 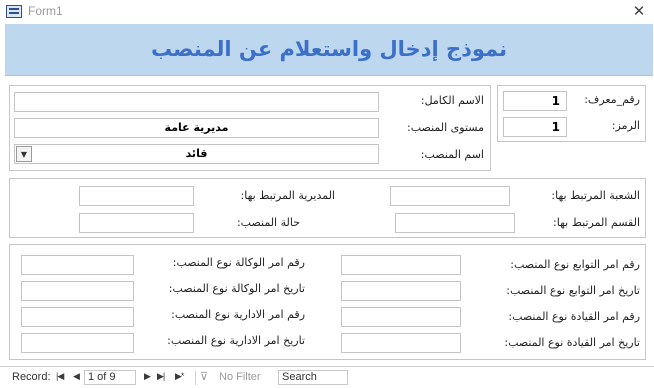 What do you see at coordinates (327, 12) in the screenshot?
I see `window-titlebar: Form1 ✕` at bounding box center [327, 12].